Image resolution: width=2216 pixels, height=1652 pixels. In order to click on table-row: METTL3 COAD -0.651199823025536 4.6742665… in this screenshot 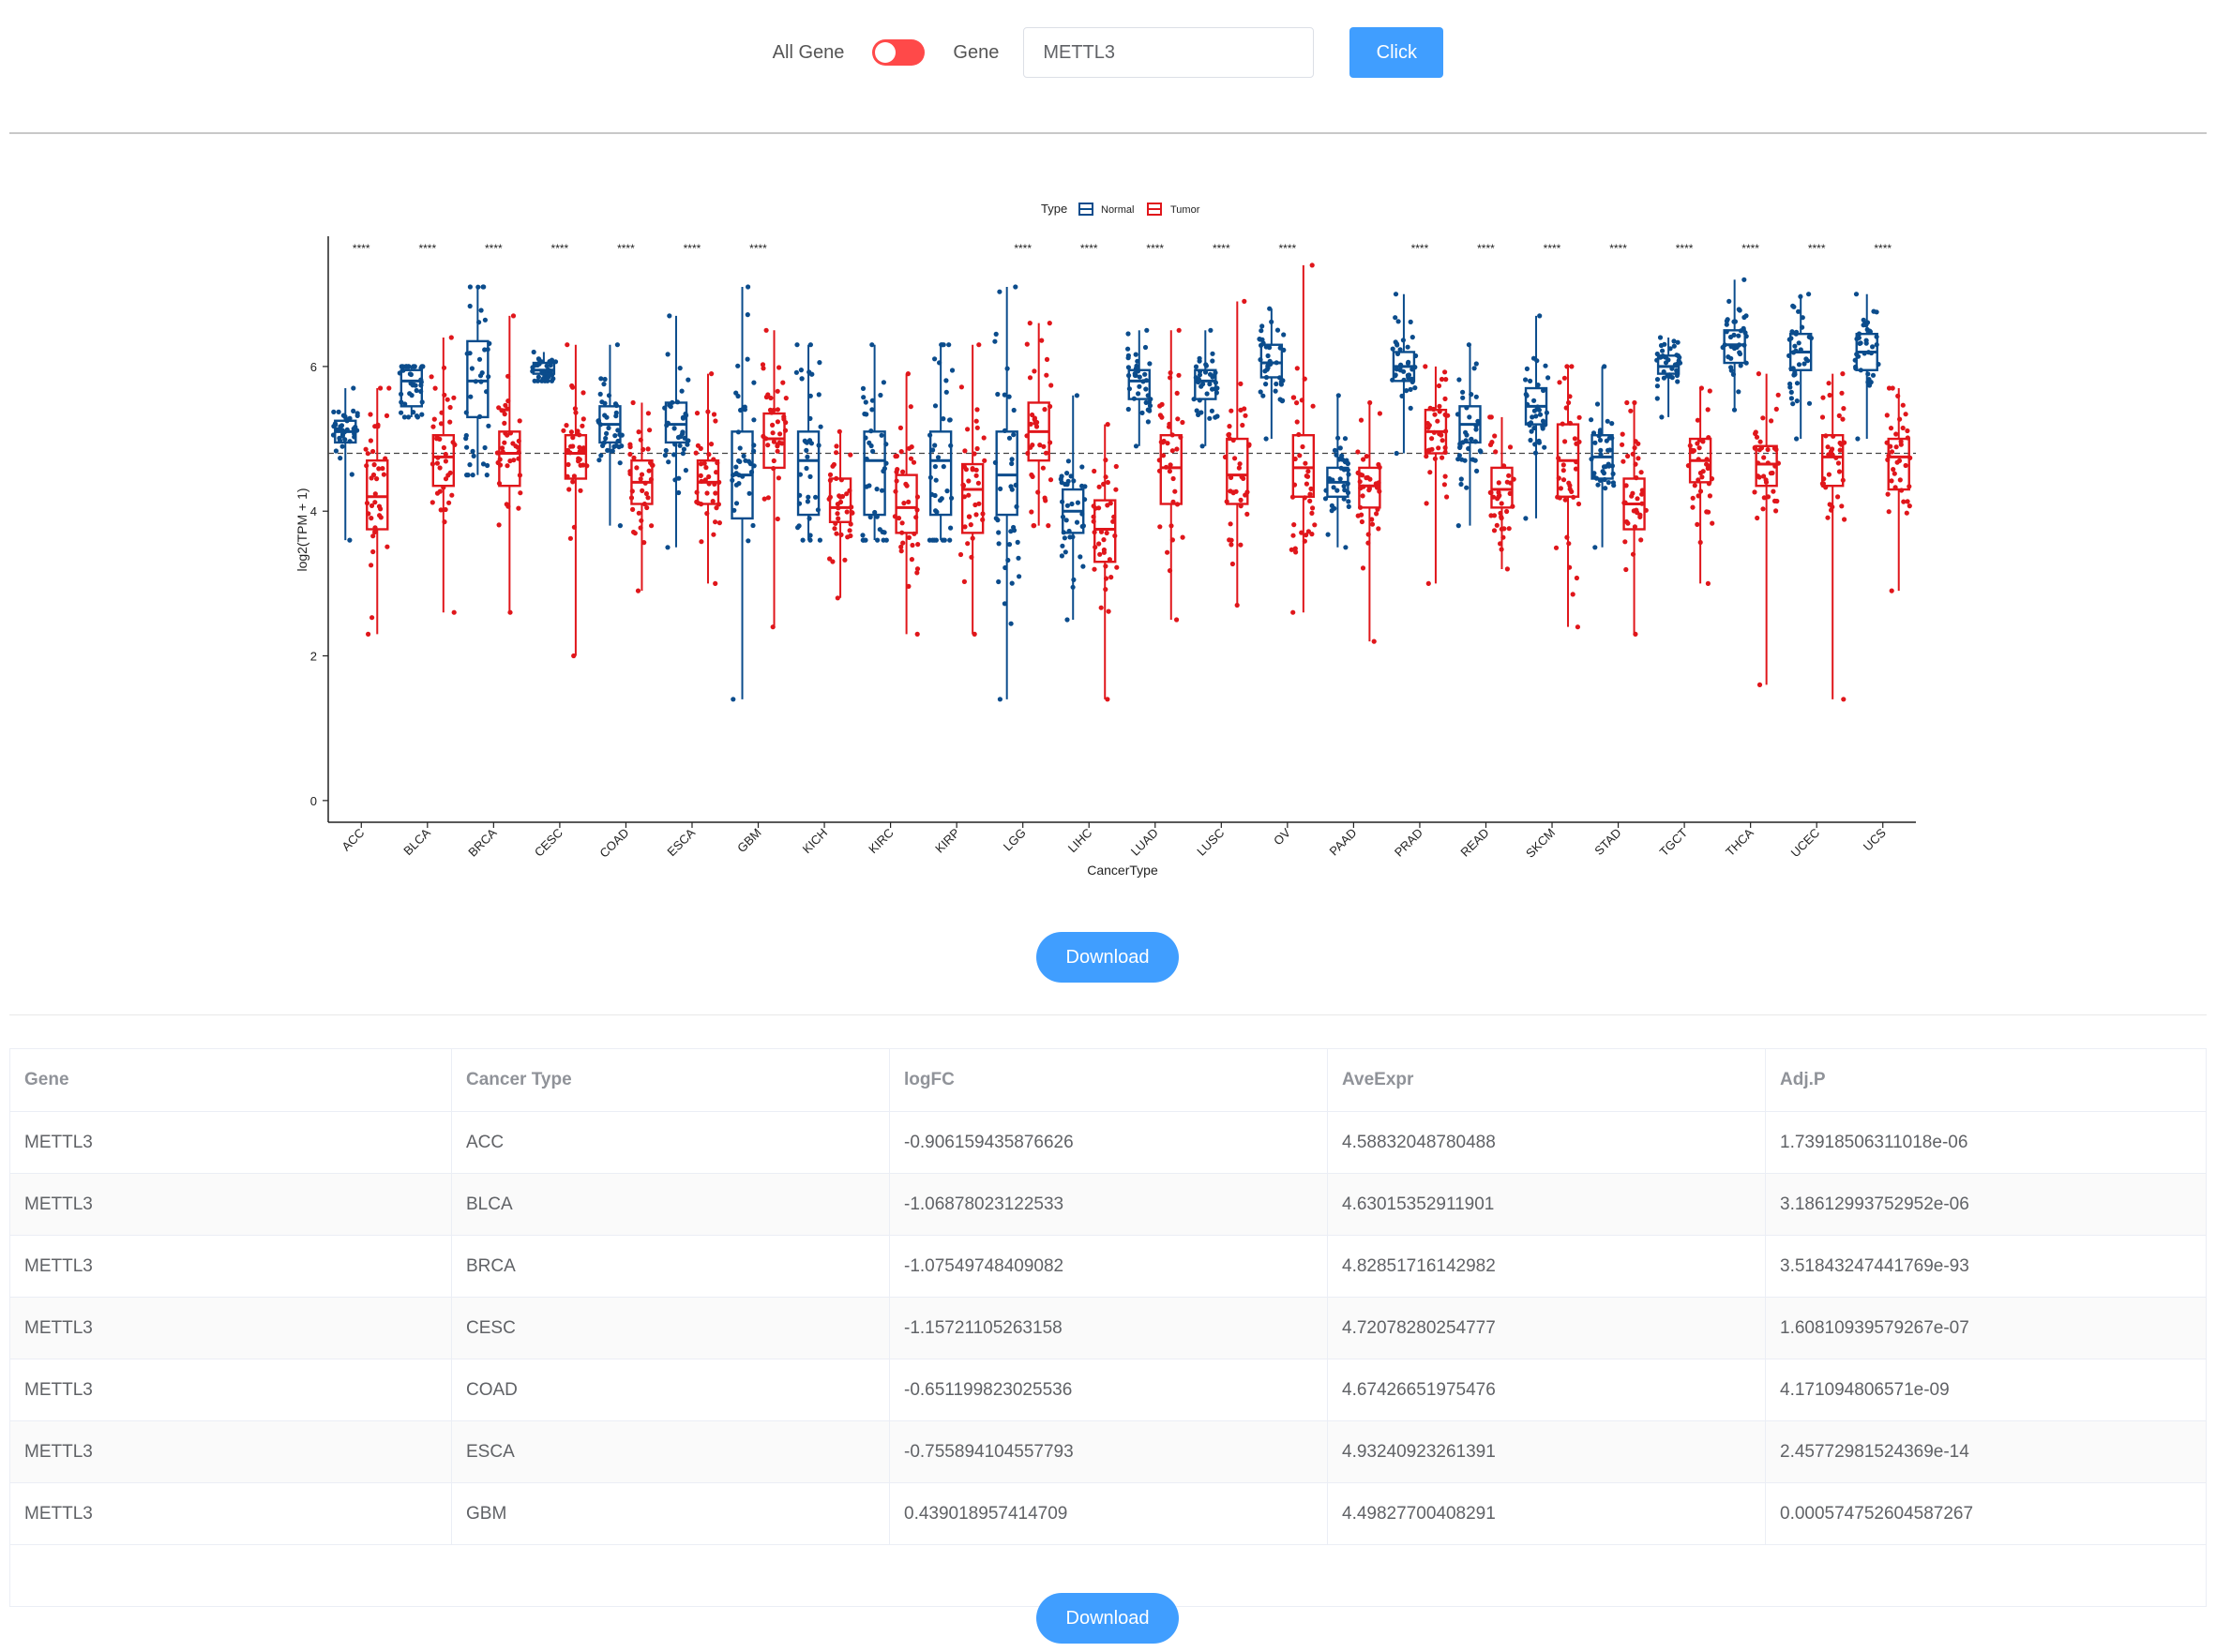, I will do `click(1108, 1390)`.